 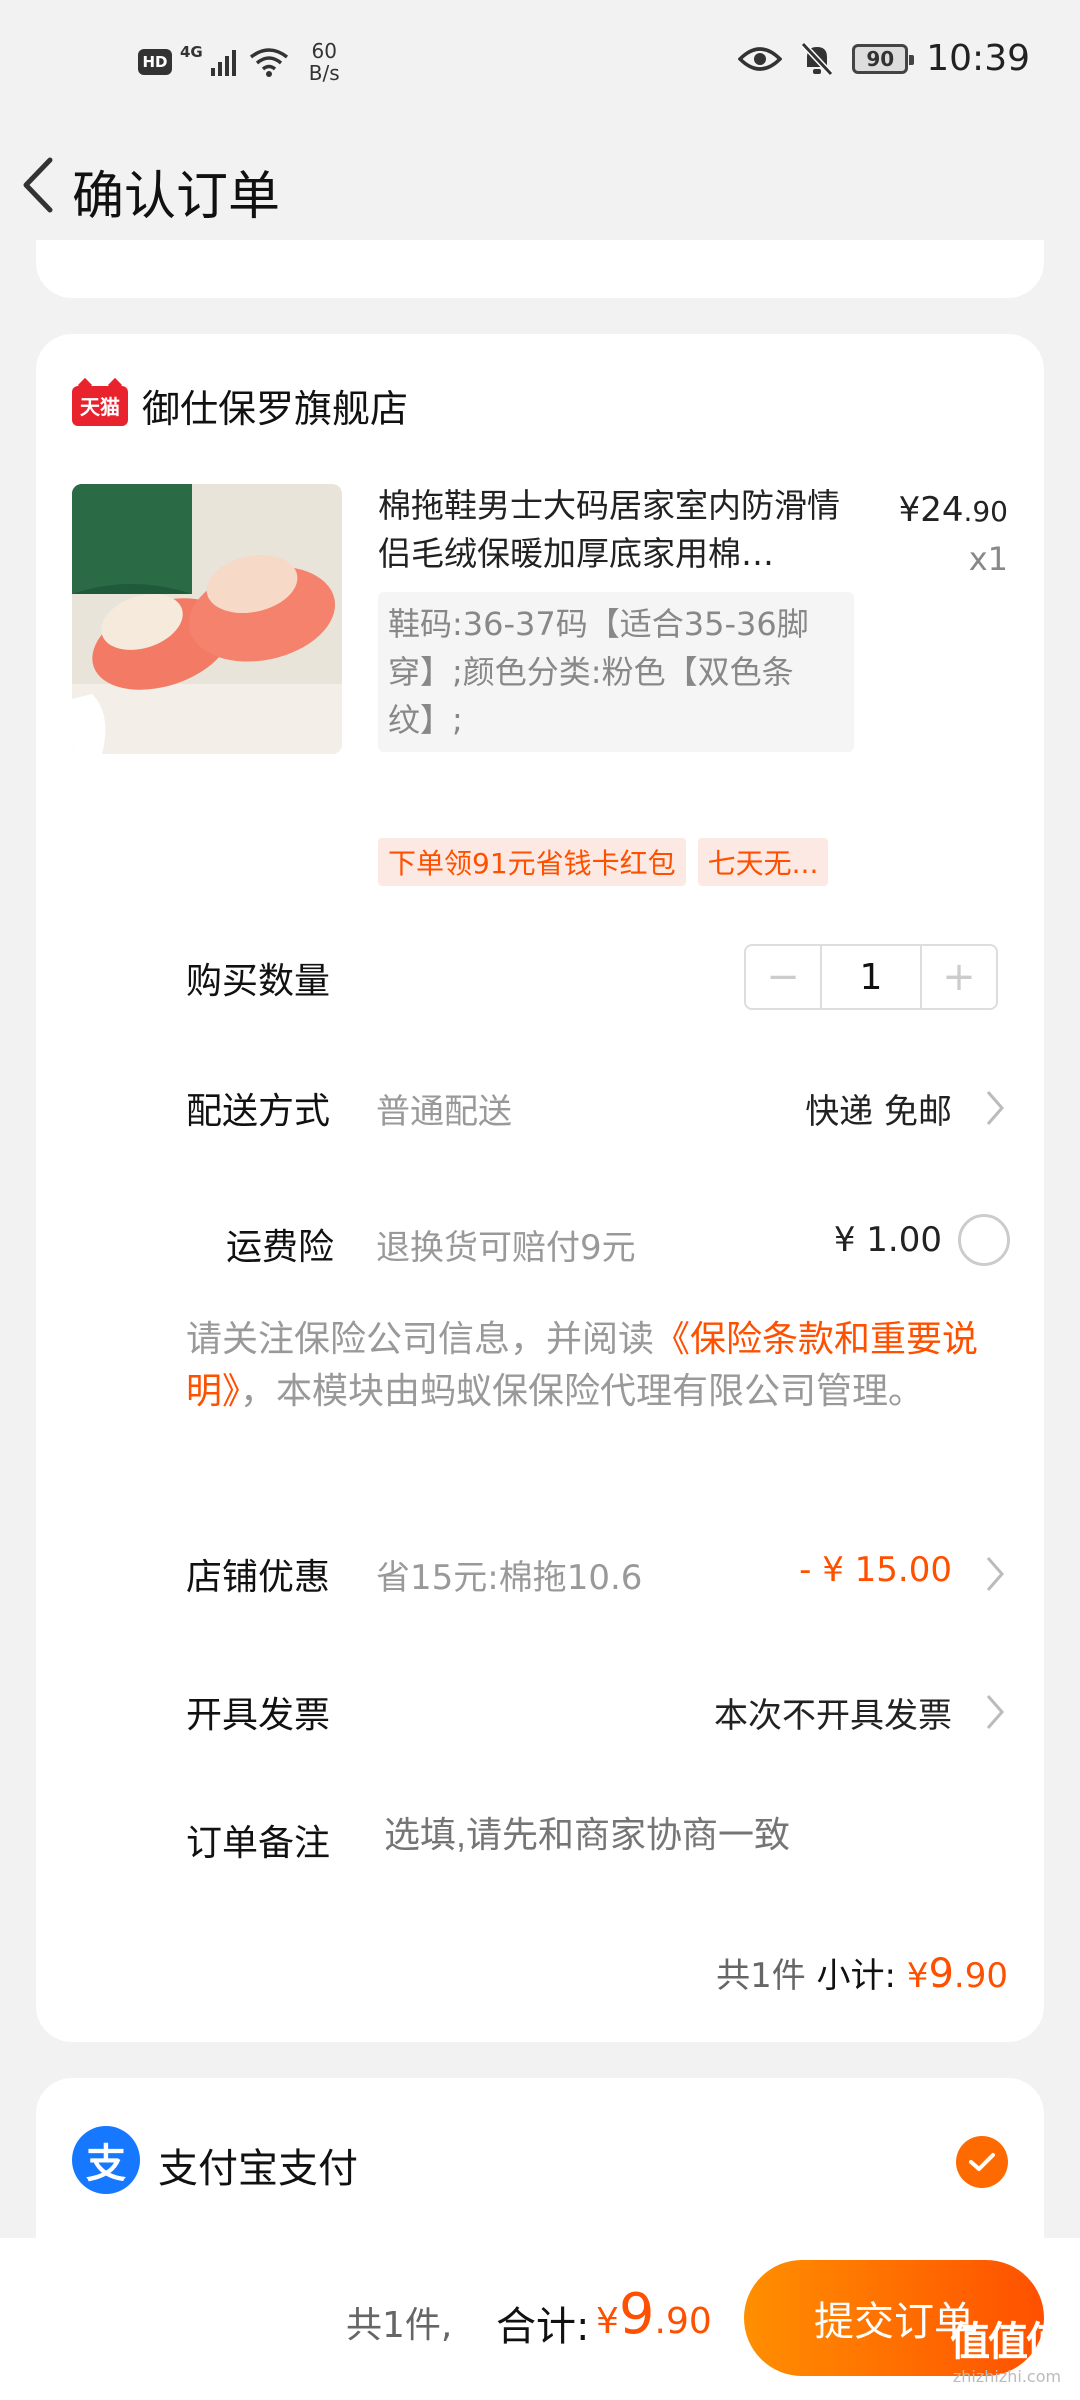 I want to click on shop-discount-label: 店铺优惠, so click(x=258, y=1577).